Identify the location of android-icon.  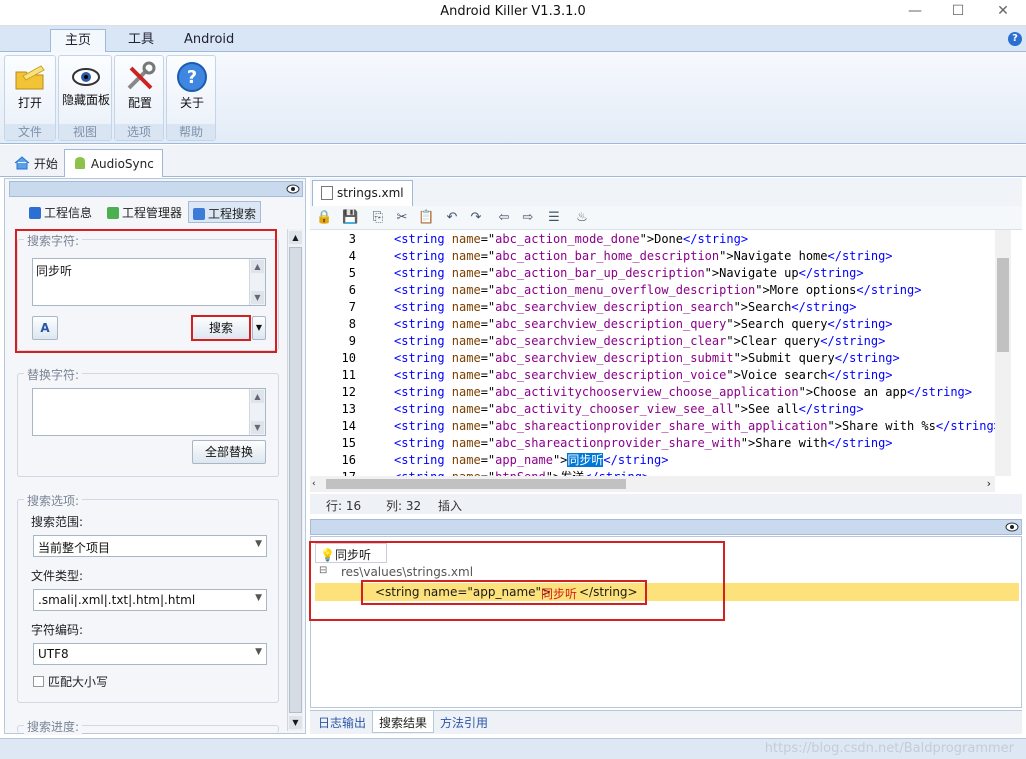
(80, 163).